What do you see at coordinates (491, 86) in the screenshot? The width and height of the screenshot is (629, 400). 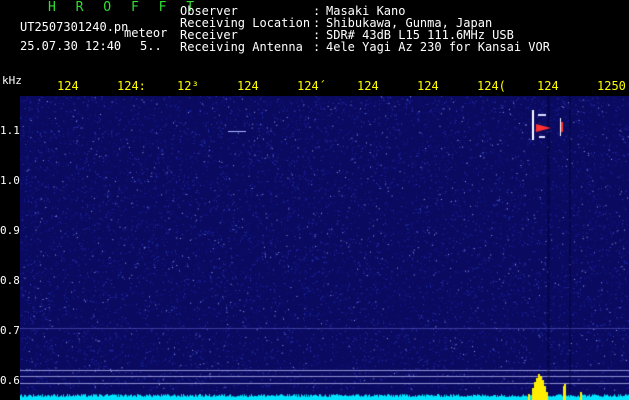 I see `x-tick-label: 124(` at bounding box center [491, 86].